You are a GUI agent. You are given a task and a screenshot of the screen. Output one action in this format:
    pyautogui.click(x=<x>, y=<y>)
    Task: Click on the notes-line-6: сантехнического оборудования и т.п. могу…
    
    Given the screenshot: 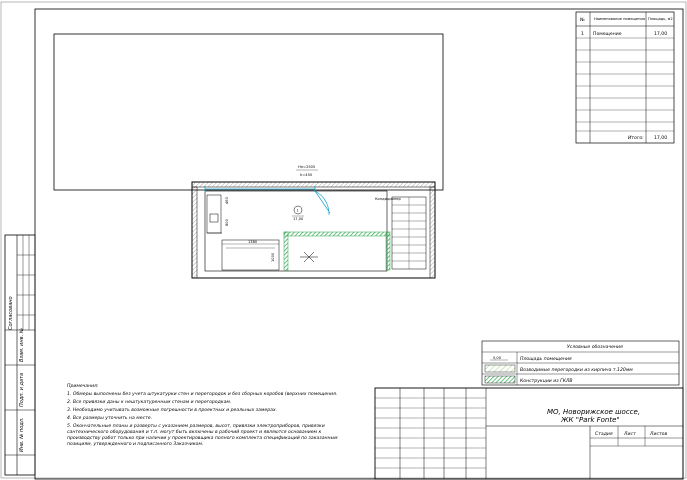 What is the action you would take?
    pyautogui.click(x=194, y=432)
    